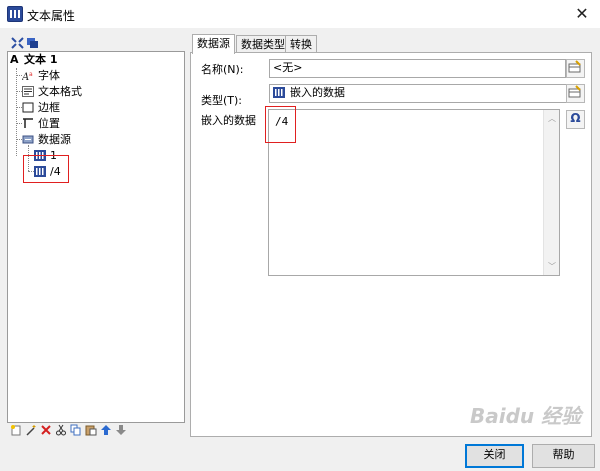  Describe the element at coordinates (582, 14) in the screenshot. I see `close-icon: ✕` at that location.